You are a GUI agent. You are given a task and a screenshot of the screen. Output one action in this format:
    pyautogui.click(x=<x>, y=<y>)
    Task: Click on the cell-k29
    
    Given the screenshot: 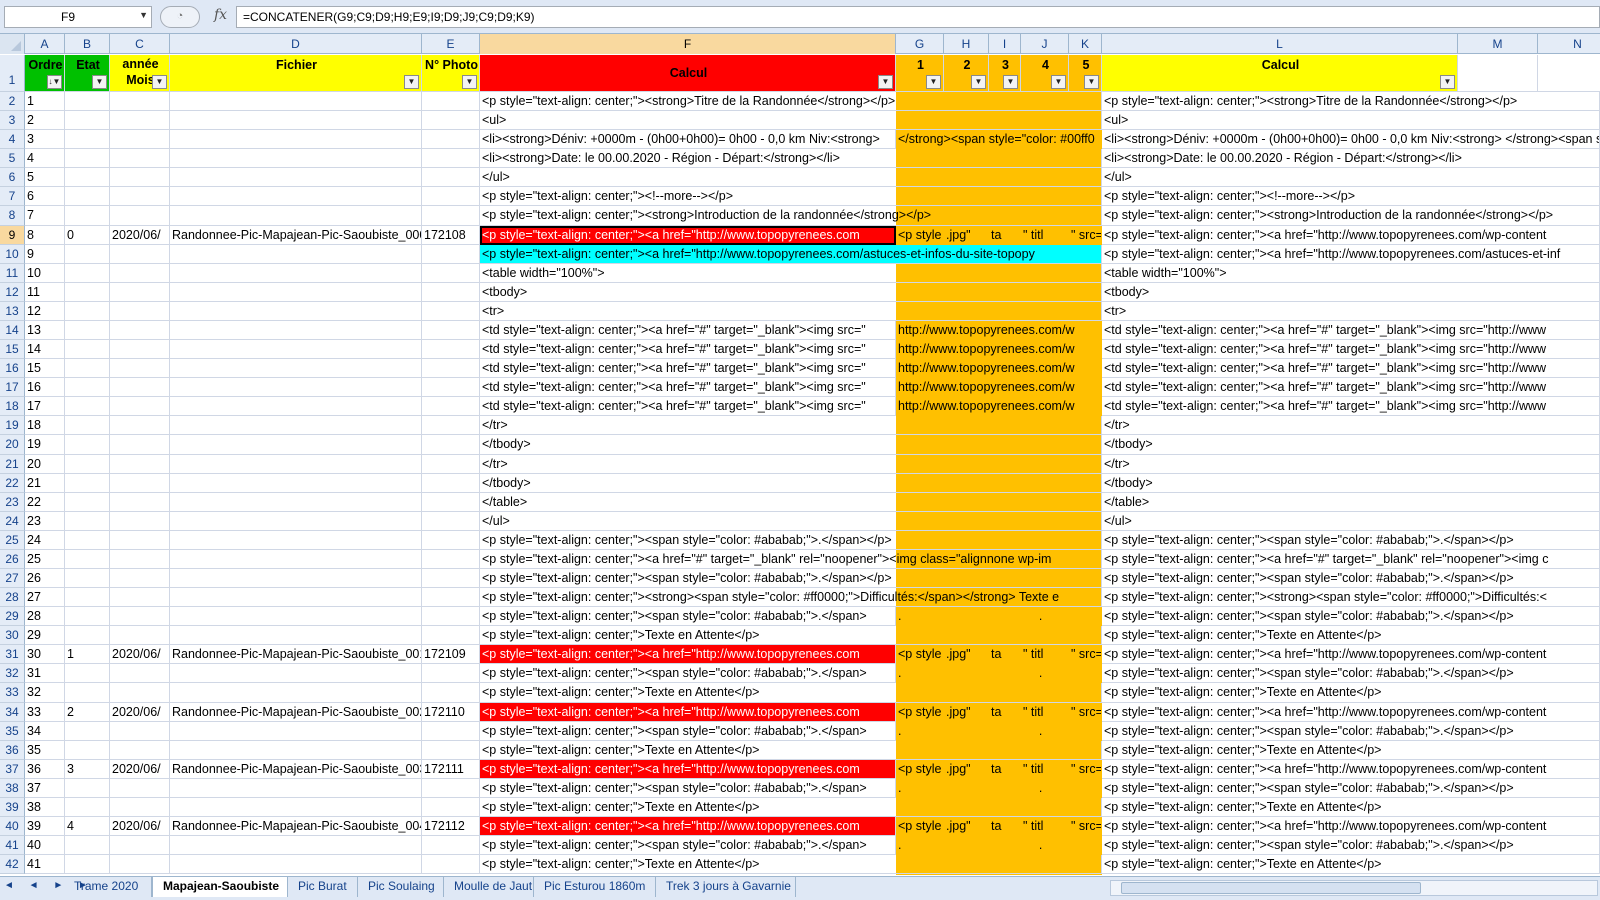 What is the action you would take?
    pyautogui.click(x=1085, y=616)
    